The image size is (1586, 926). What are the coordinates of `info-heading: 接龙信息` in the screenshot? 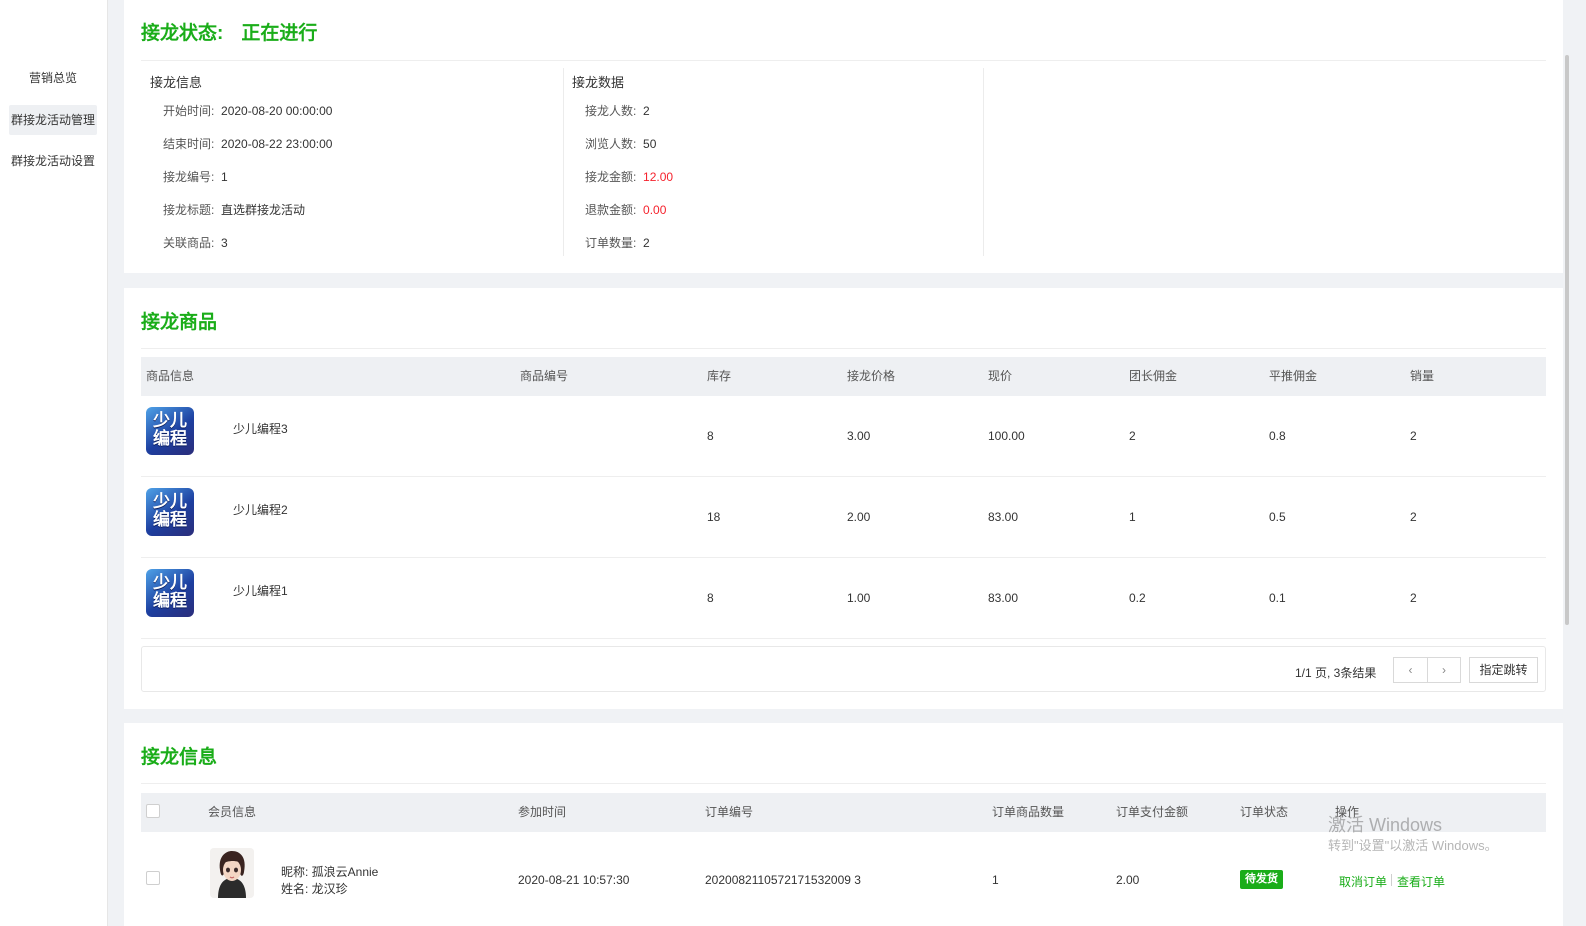 It's located at (176, 82).